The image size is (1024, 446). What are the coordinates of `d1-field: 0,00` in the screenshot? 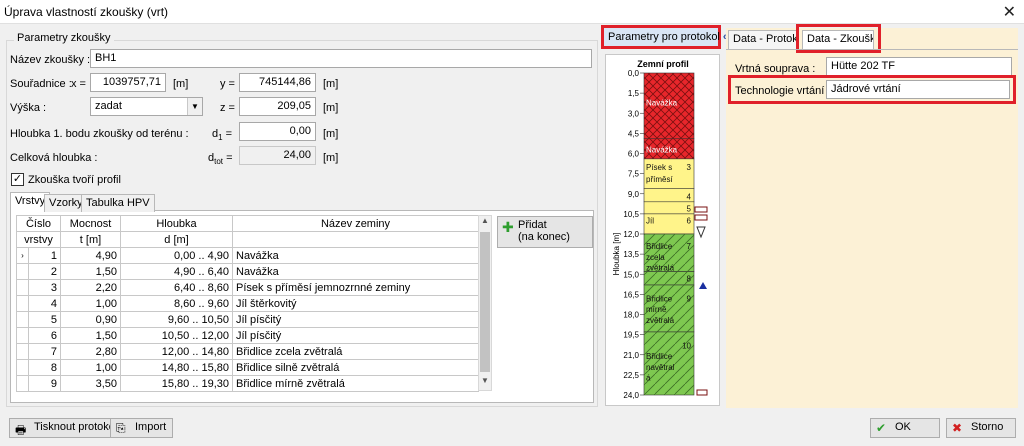 It's located at (277, 131).